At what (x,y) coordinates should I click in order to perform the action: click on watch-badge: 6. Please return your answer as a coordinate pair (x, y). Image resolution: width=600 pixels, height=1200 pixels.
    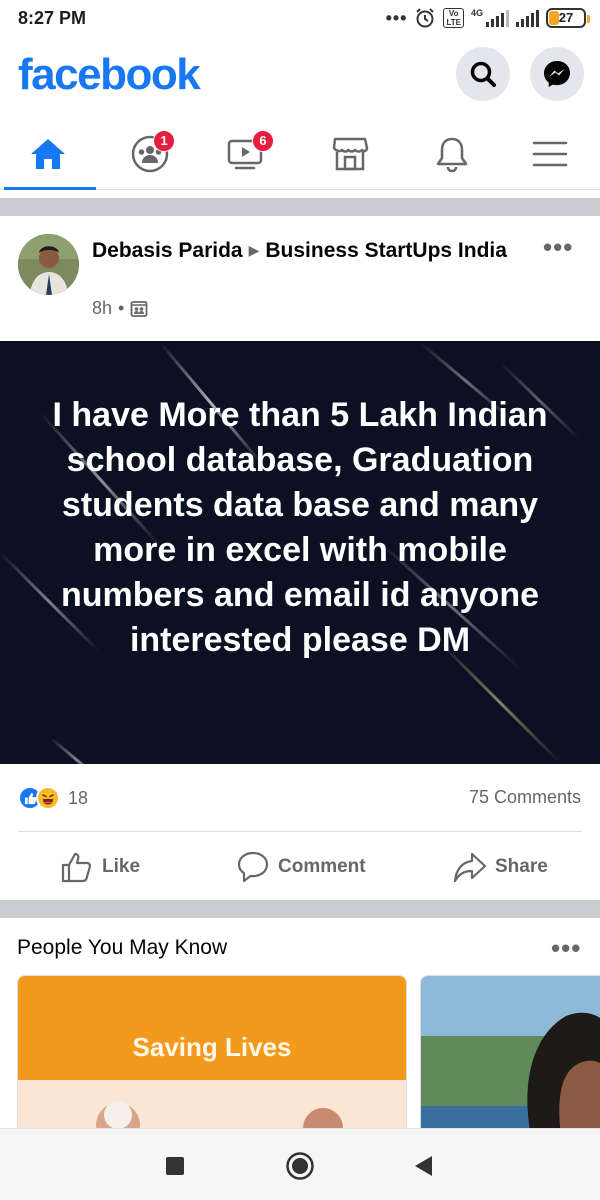
    Looking at the image, I should click on (263, 141).